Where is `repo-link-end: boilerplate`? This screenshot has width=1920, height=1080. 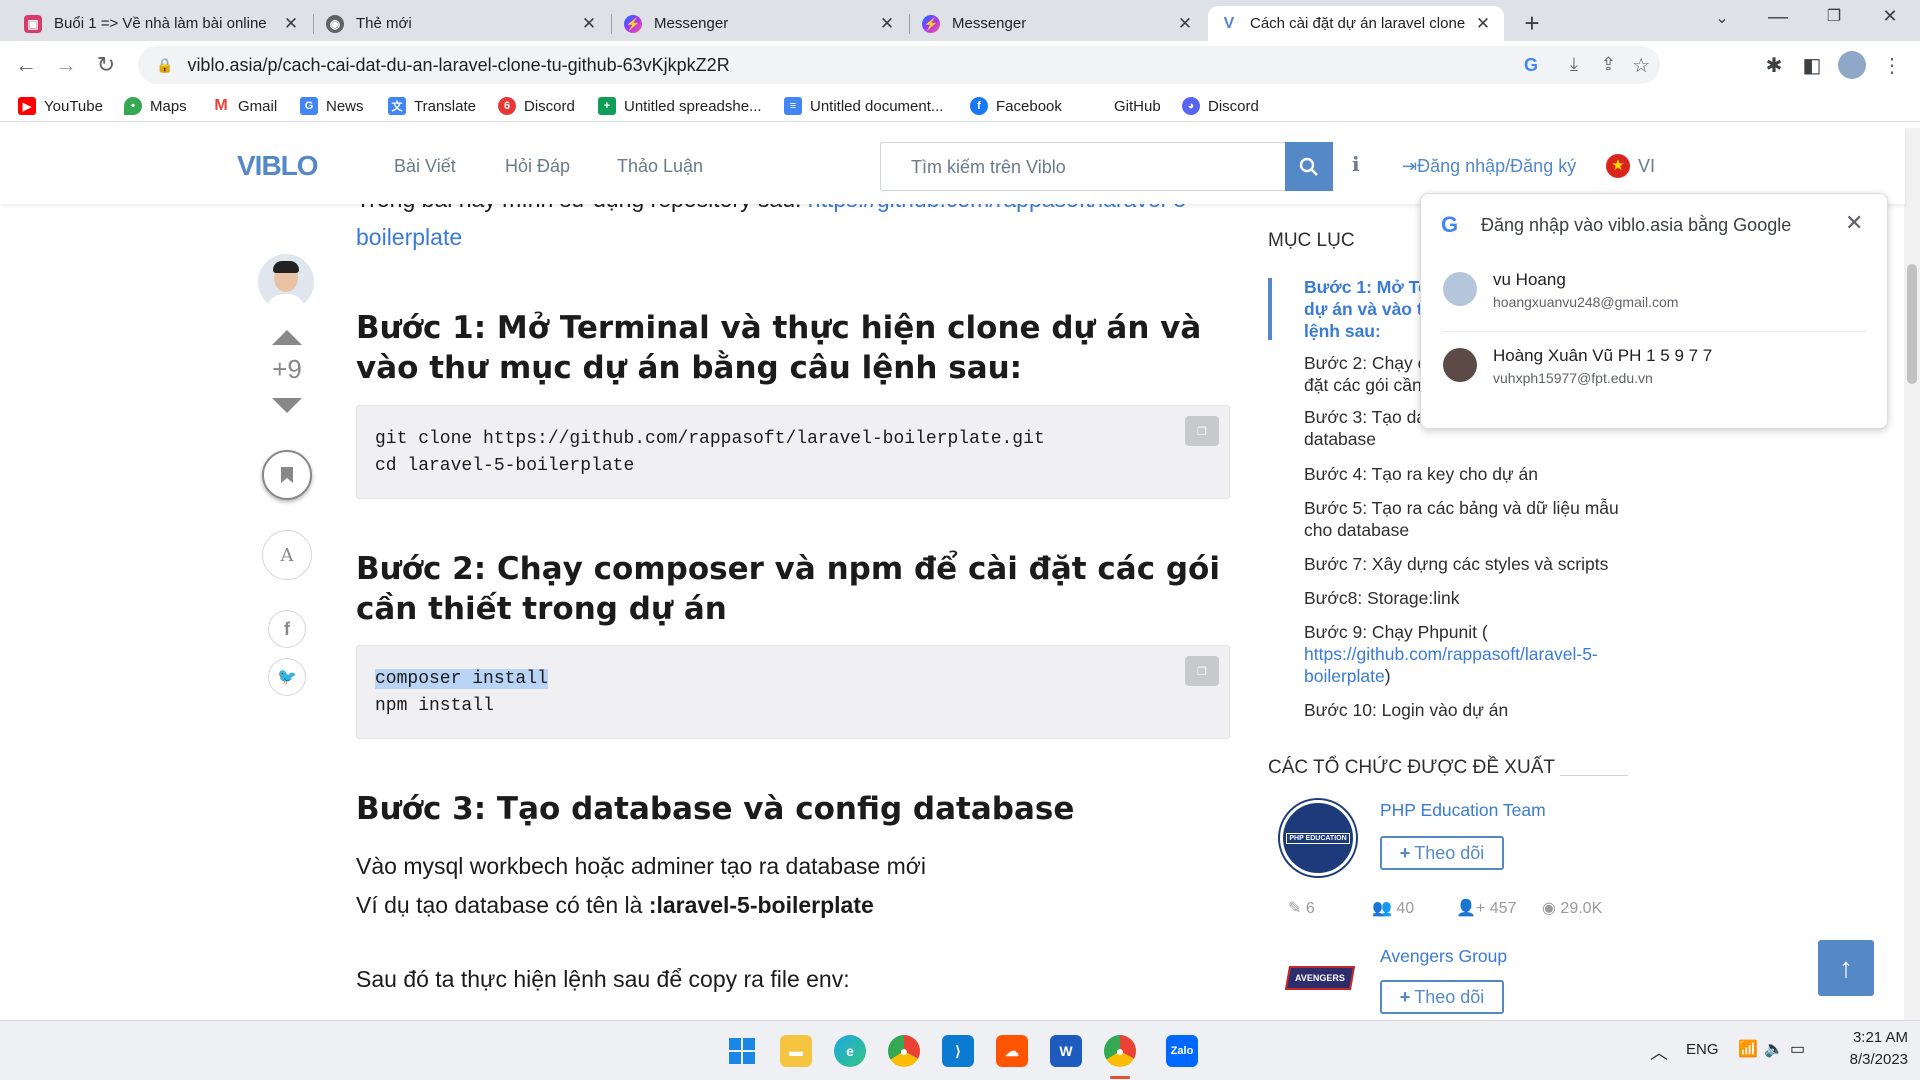 repo-link-end: boilerplate is located at coordinates (409, 237).